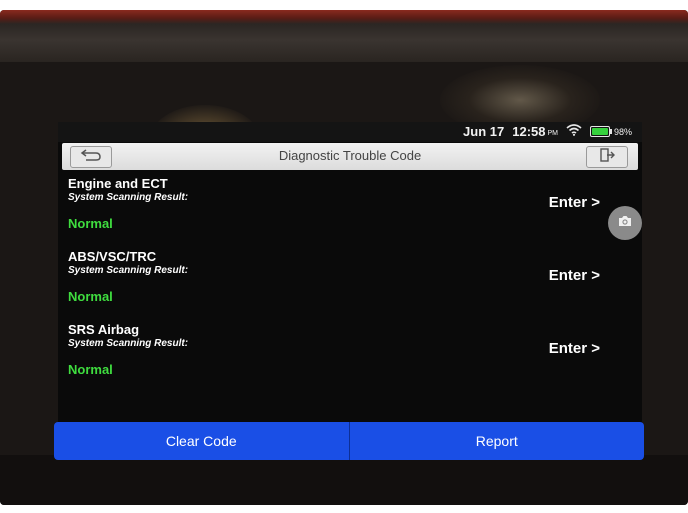 Image resolution: width=688 pixels, height=513 pixels. What do you see at coordinates (552, 133) in the screenshot?
I see `status-ampm: PM` at bounding box center [552, 133].